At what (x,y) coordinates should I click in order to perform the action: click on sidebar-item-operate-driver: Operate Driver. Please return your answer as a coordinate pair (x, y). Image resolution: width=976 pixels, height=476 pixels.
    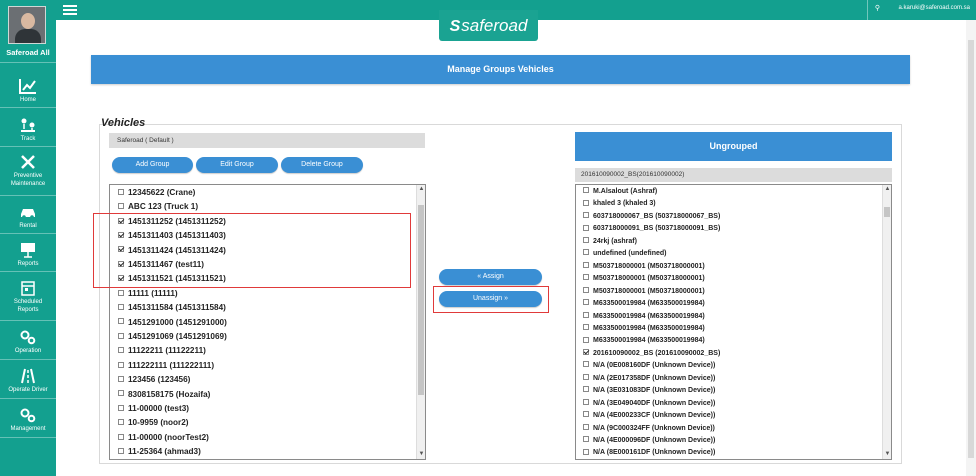
    Looking at the image, I should click on (28, 381).